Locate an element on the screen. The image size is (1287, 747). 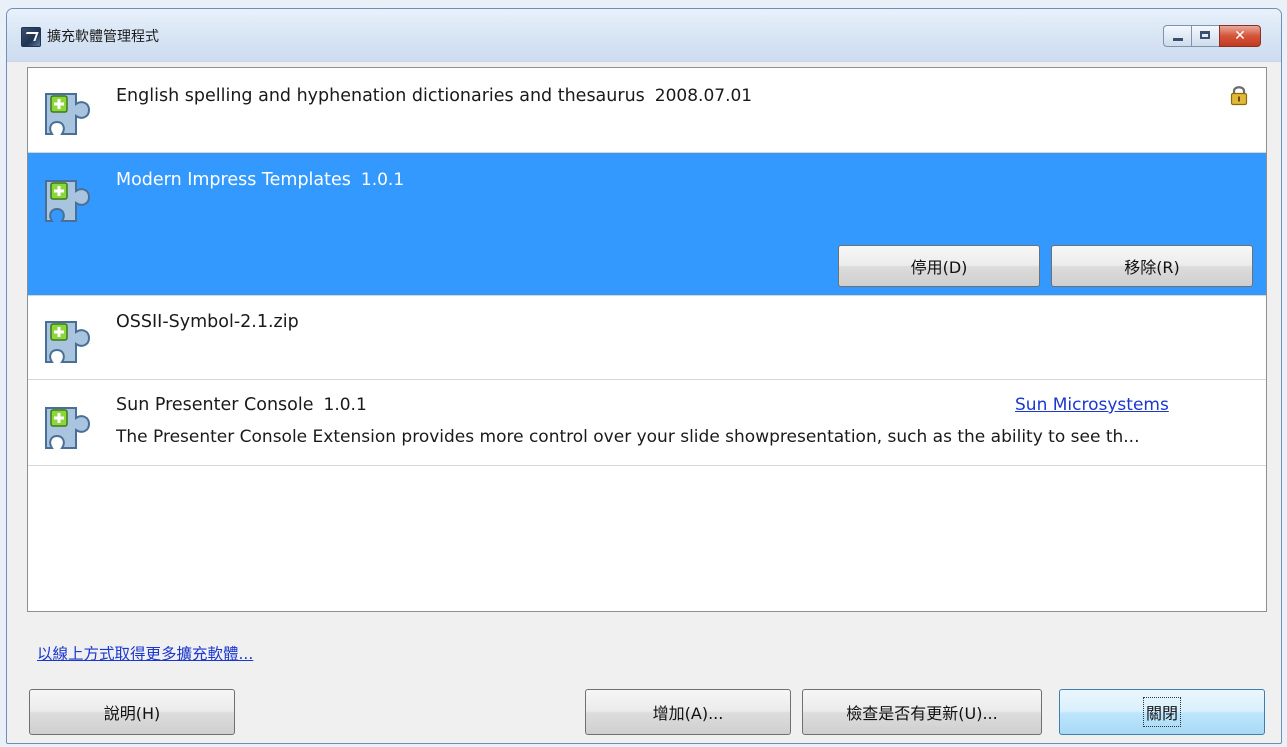
extension-name: OSSII-Symbol-2.1.zip is located at coordinates (207, 322).